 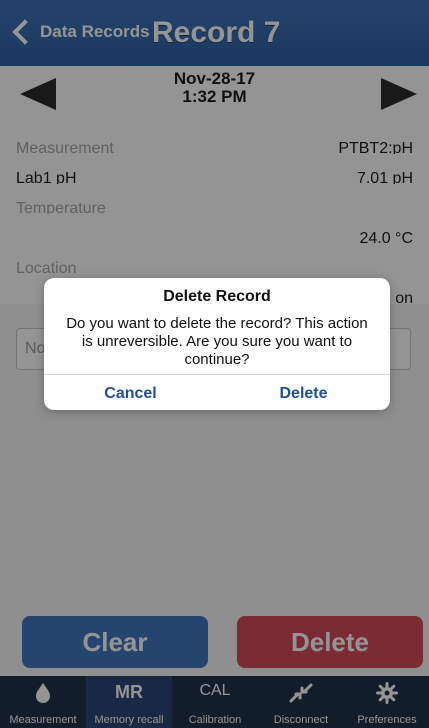 What do you see at coordinates (217, 374) in the screenshot?
I see `dialog-divider` at bounding box center [217, 374].